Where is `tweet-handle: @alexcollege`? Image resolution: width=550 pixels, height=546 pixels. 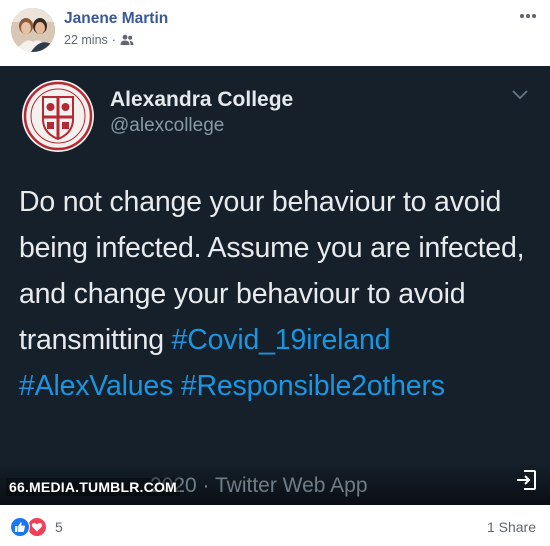 tweet-handle: @alexcollege is located at coordinates (167, 125).